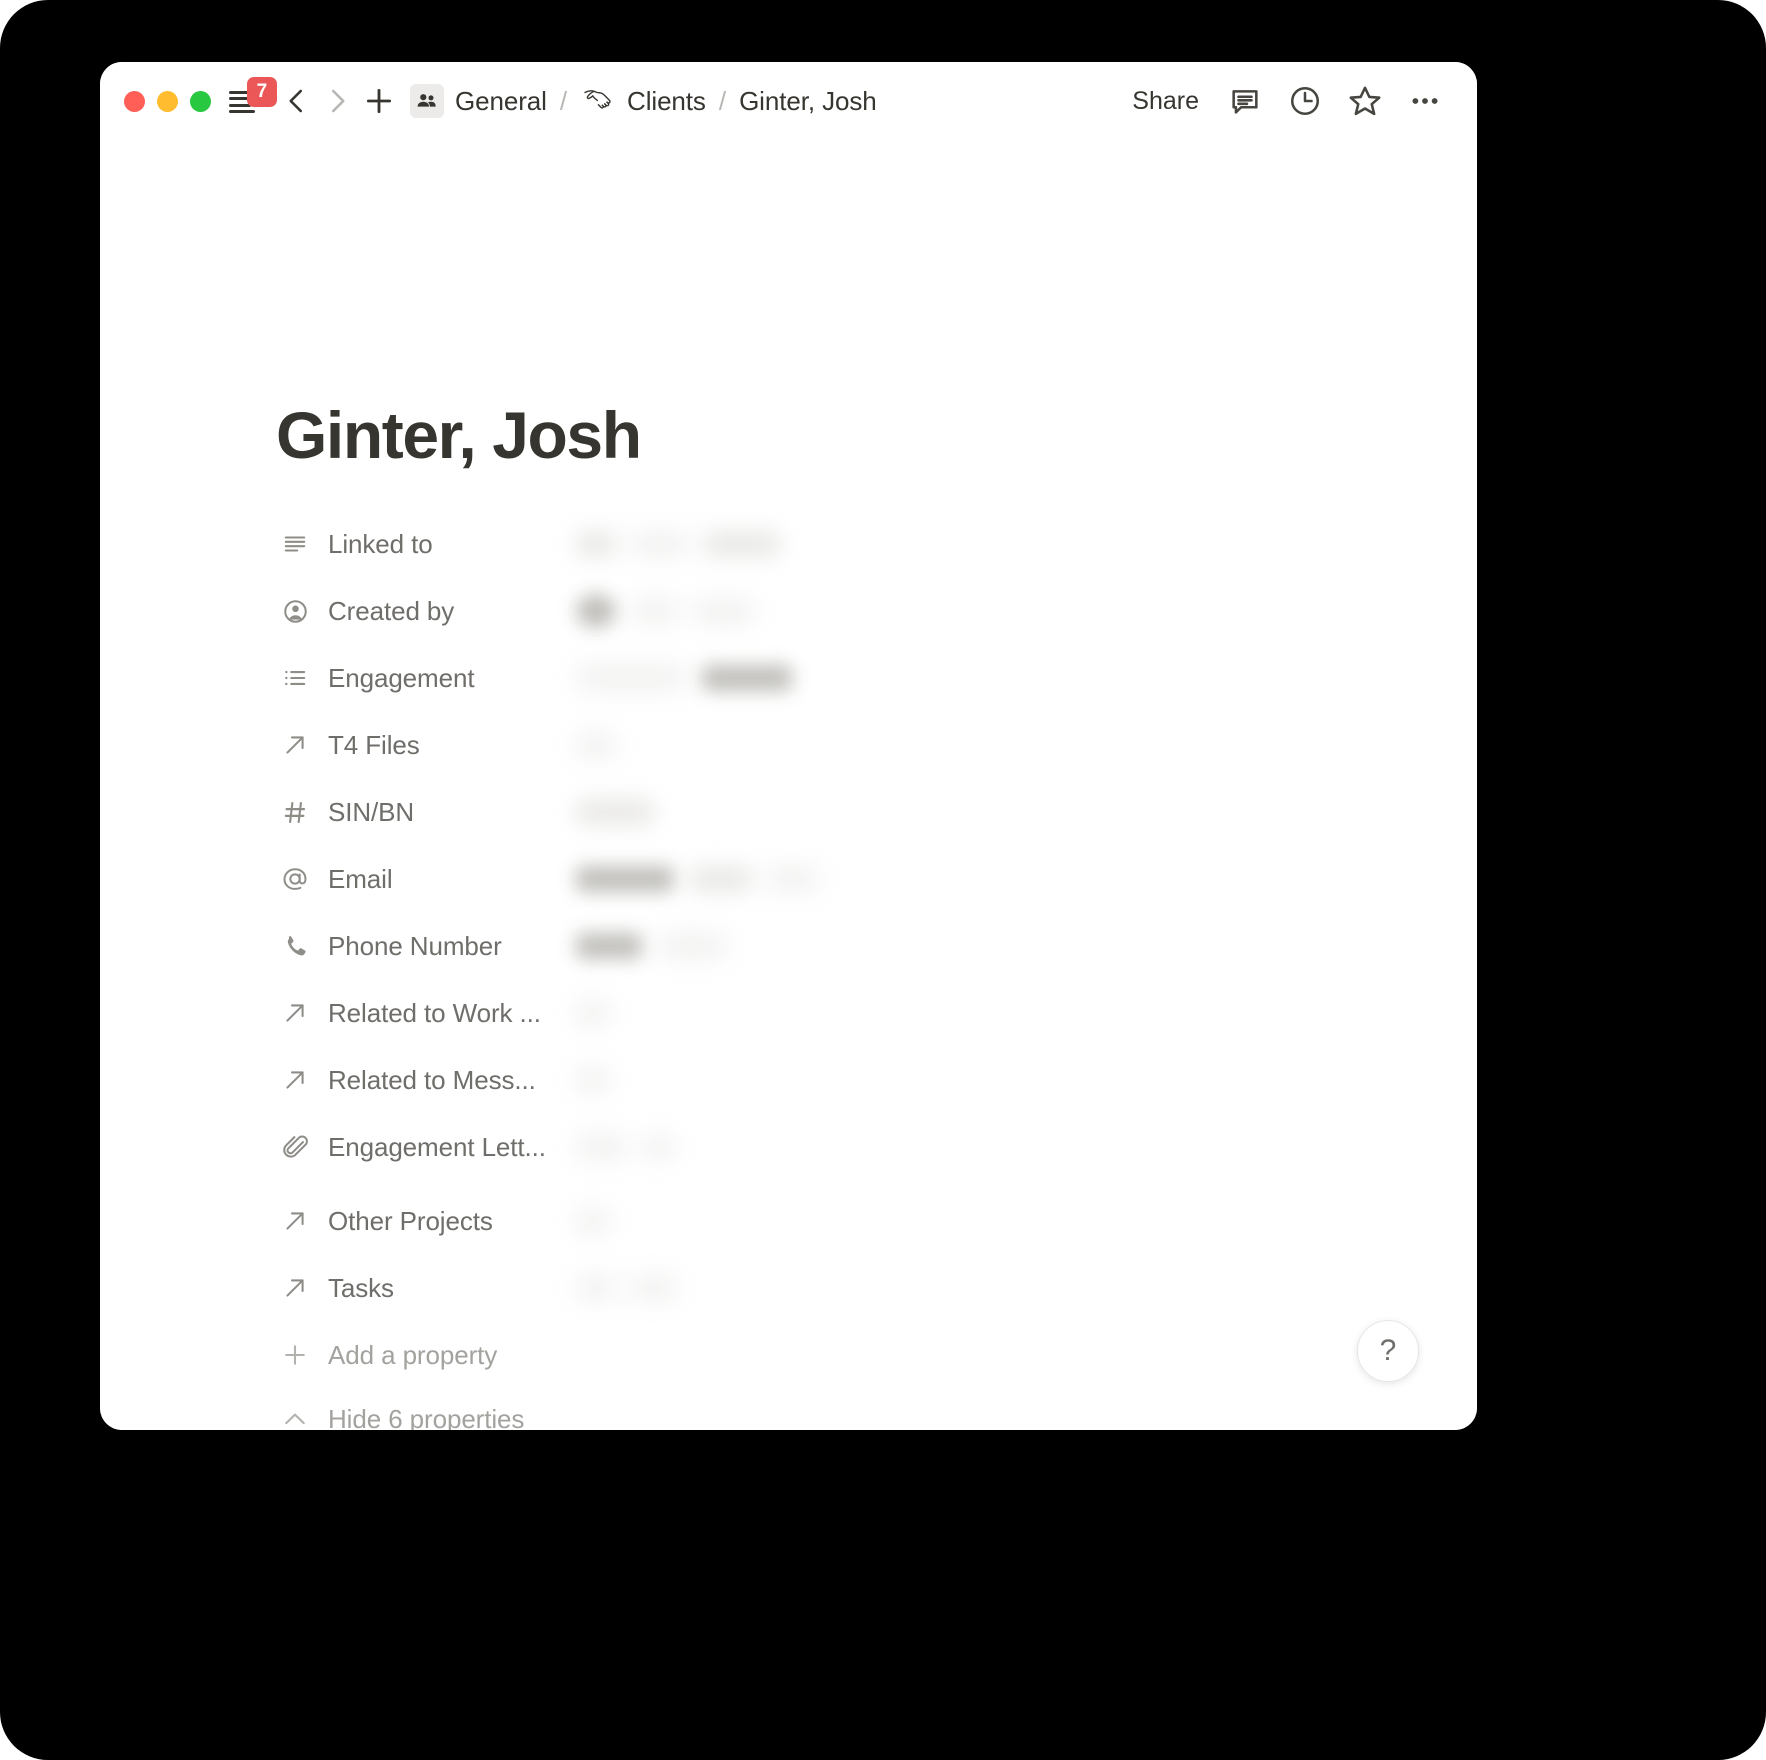 Image resolution: width=1766 pixels, height=1760 pixels. Describe the element at coordinates (360, 878) in the screenshot. I see `property-label: Email` at that location.